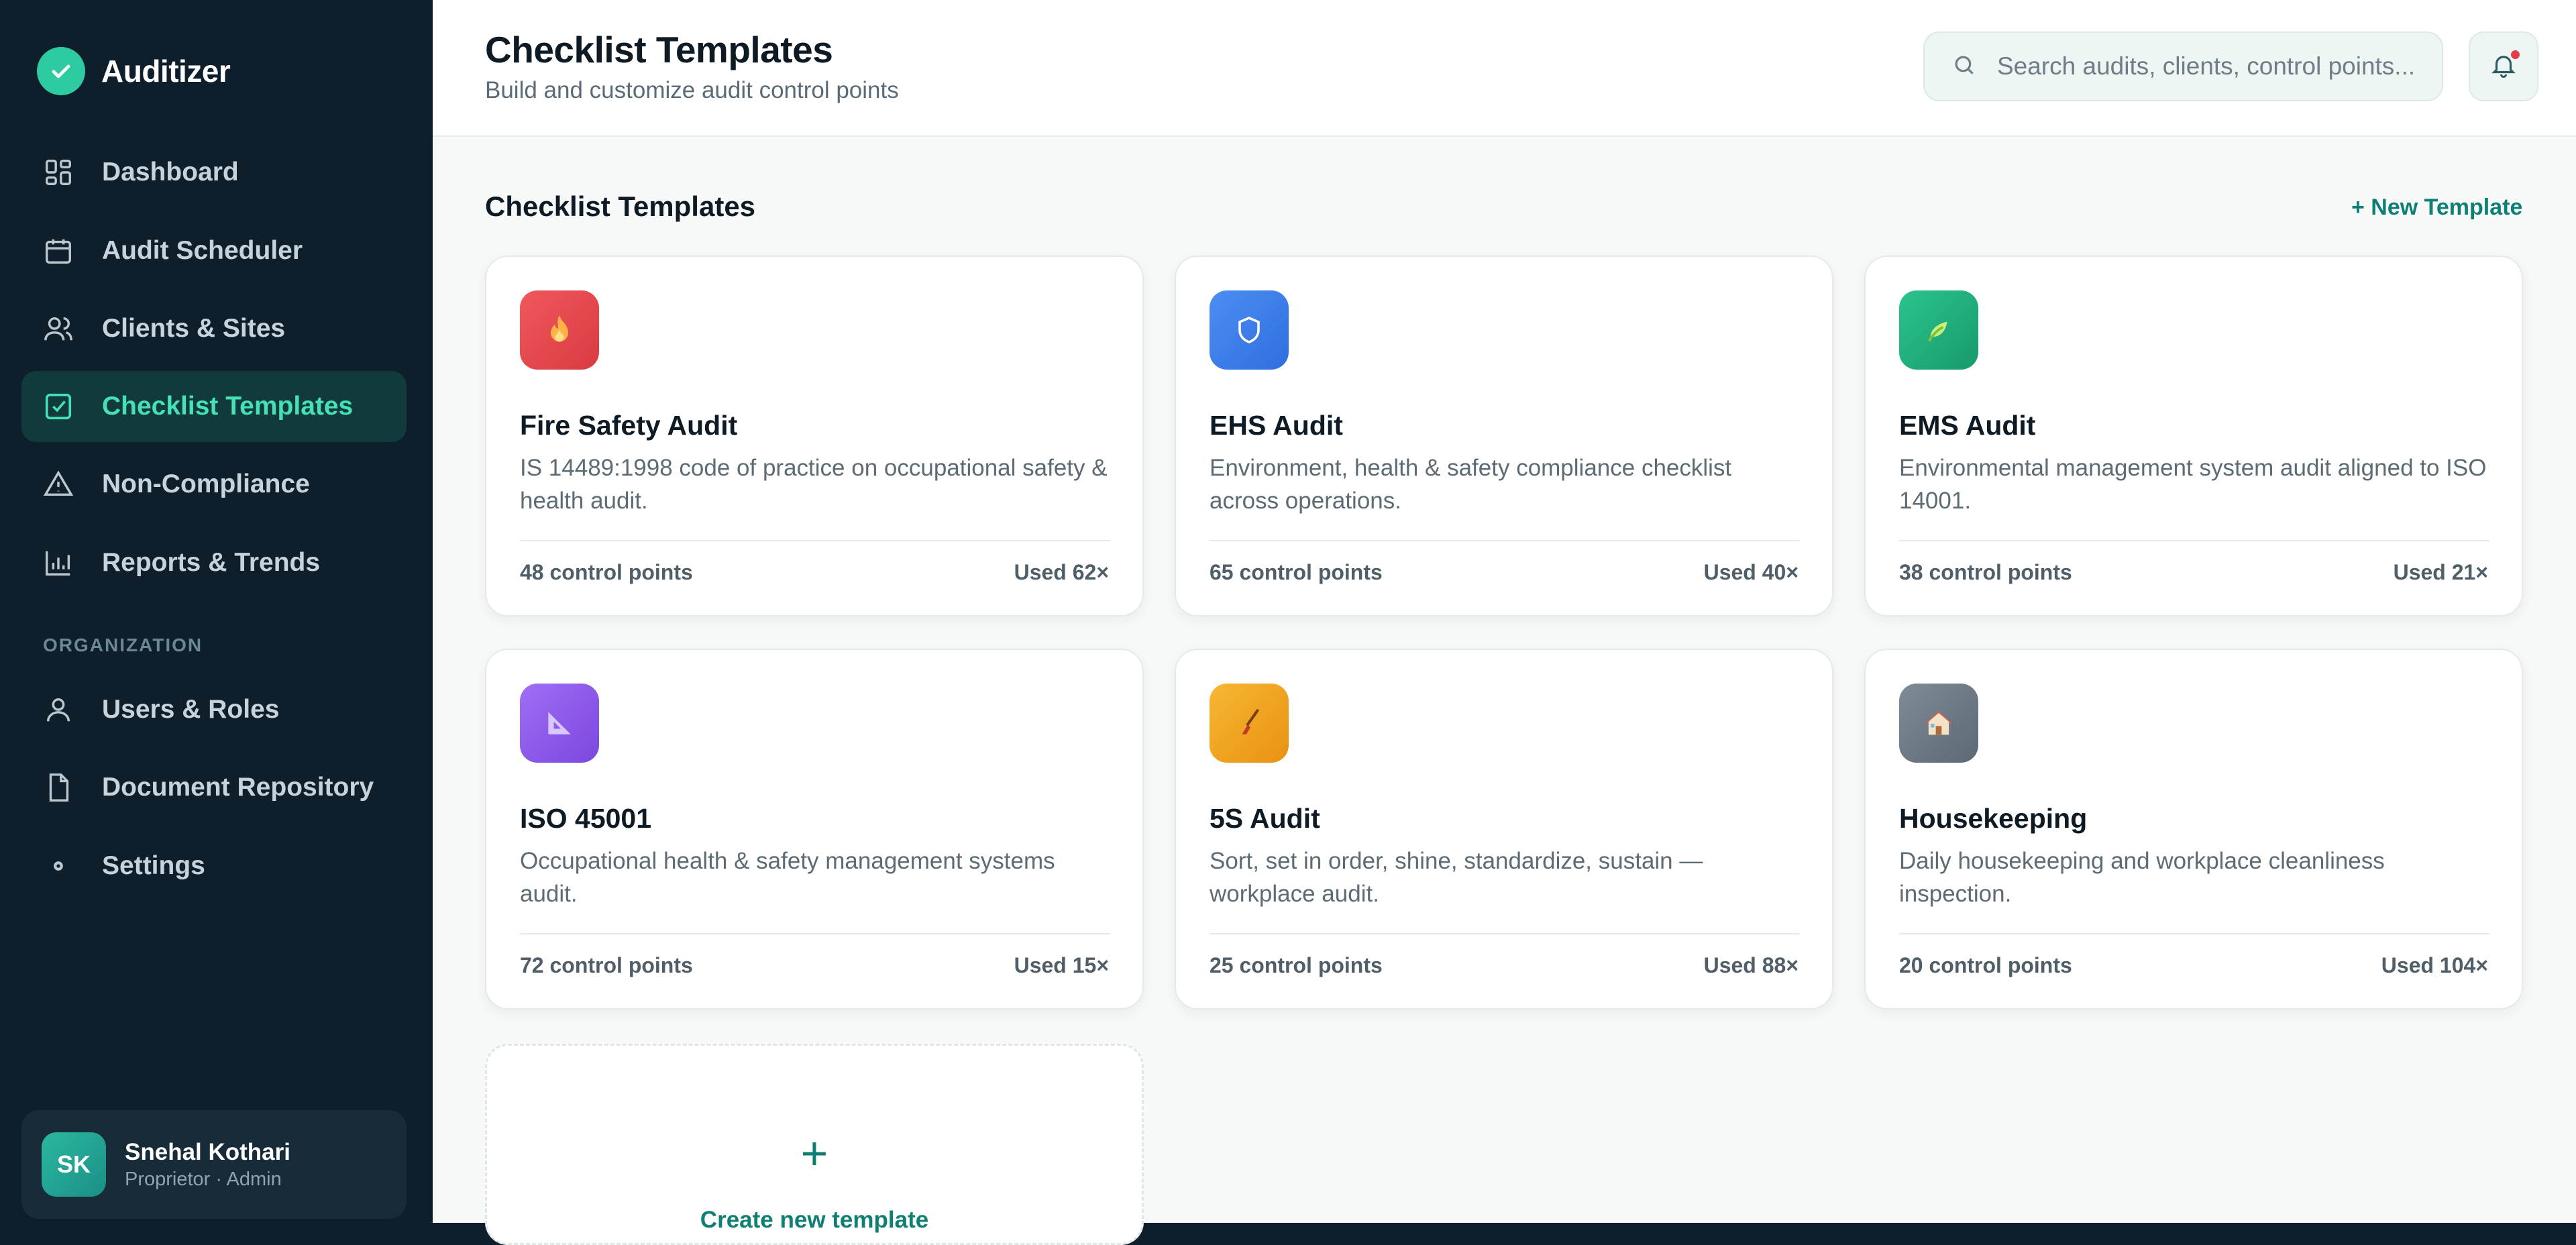 This screenshot has width=2576, height=1245. What do you see at coordinates (1967, 425) in the screenshot?
I see `template-title: EMS Audit` at bounding box center [1967, 425].